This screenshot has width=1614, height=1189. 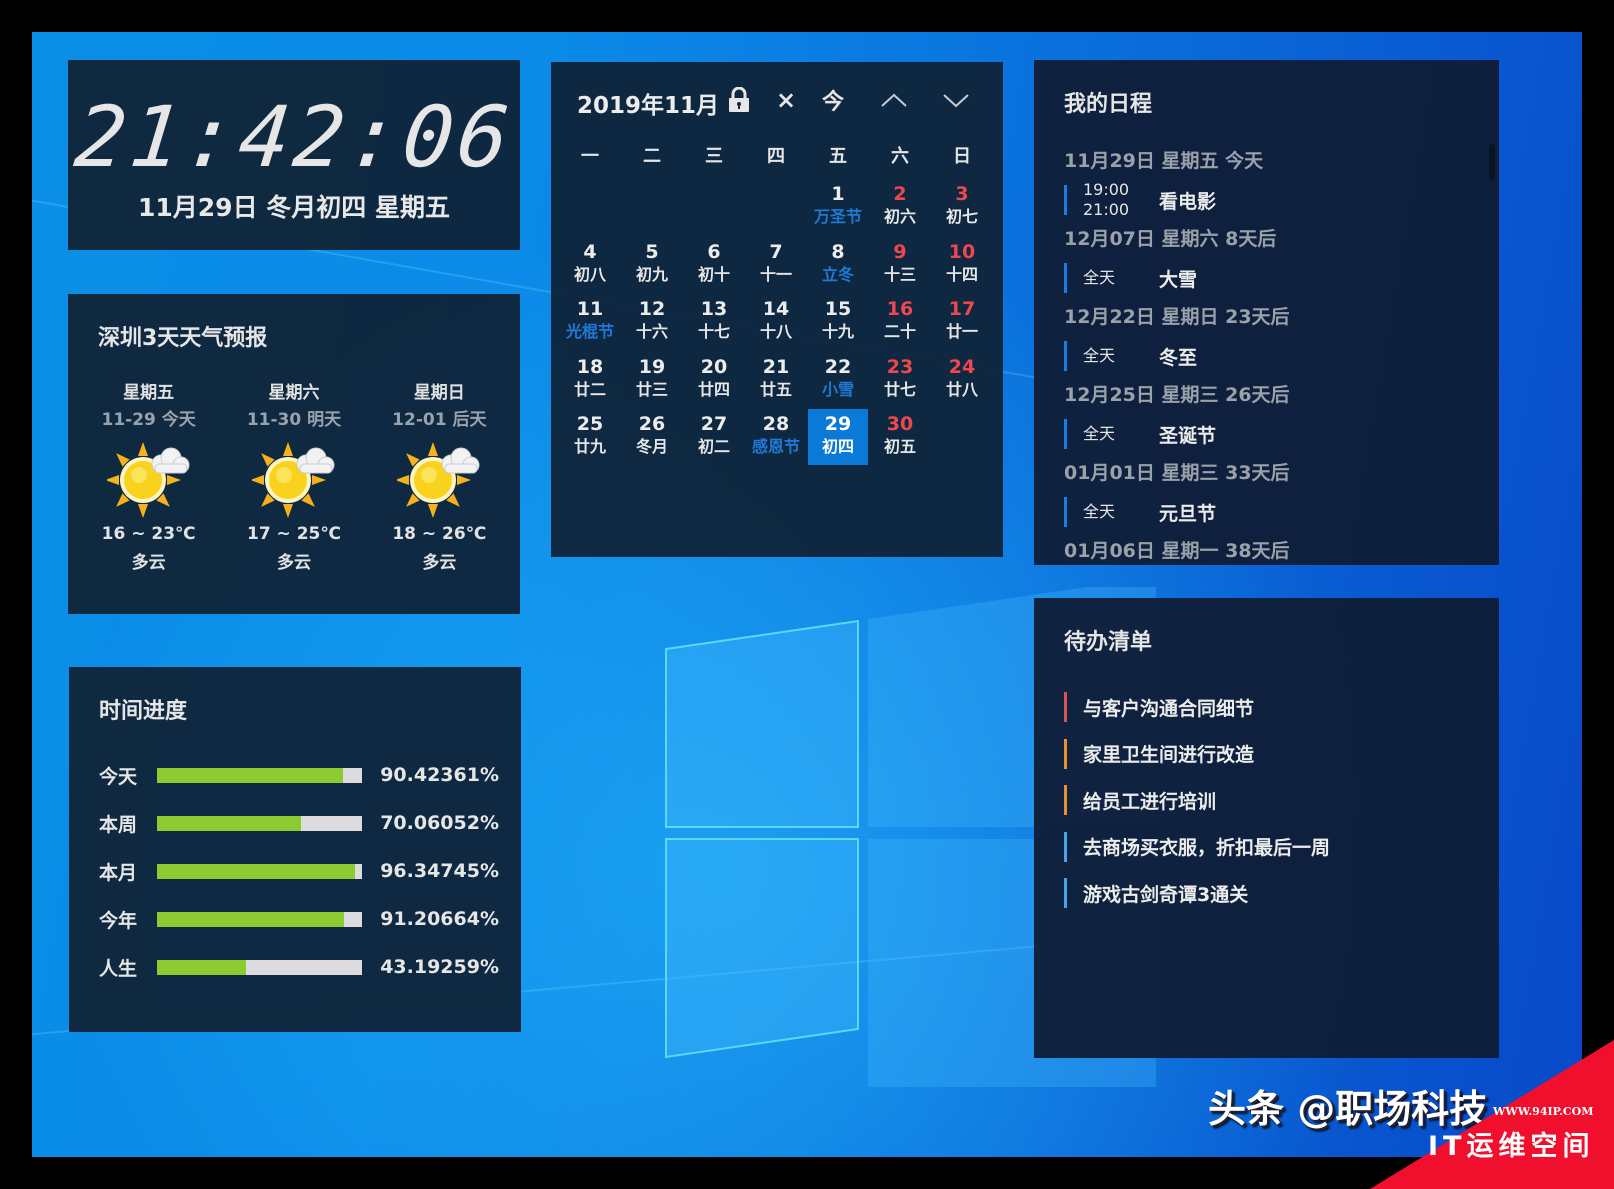 What do you see at coordinates (1274, 893) in the screenshot?
I see `todo-item: 游戏古剑奇谭3通关` at bounding box center [1274, 893].